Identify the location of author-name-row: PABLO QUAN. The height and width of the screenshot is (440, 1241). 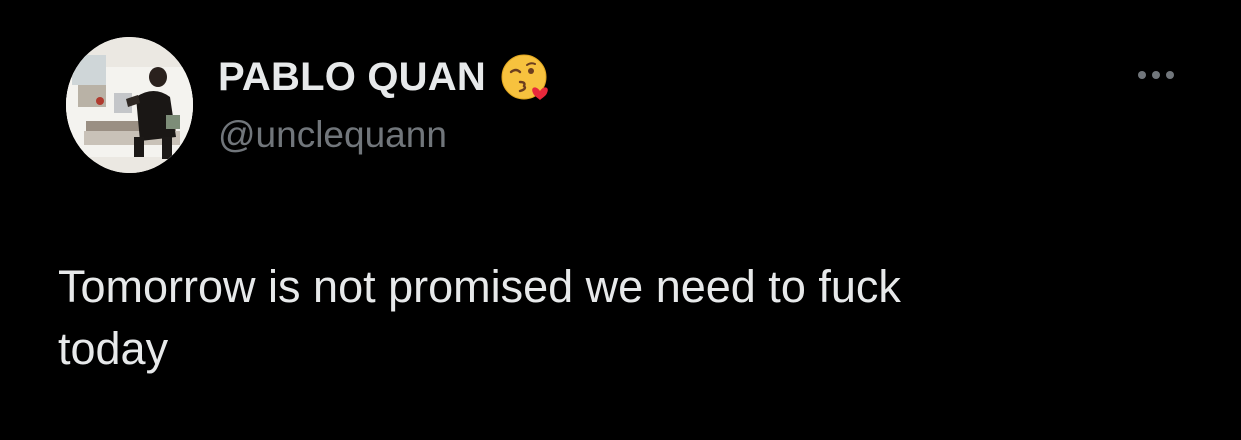
(385, 77).